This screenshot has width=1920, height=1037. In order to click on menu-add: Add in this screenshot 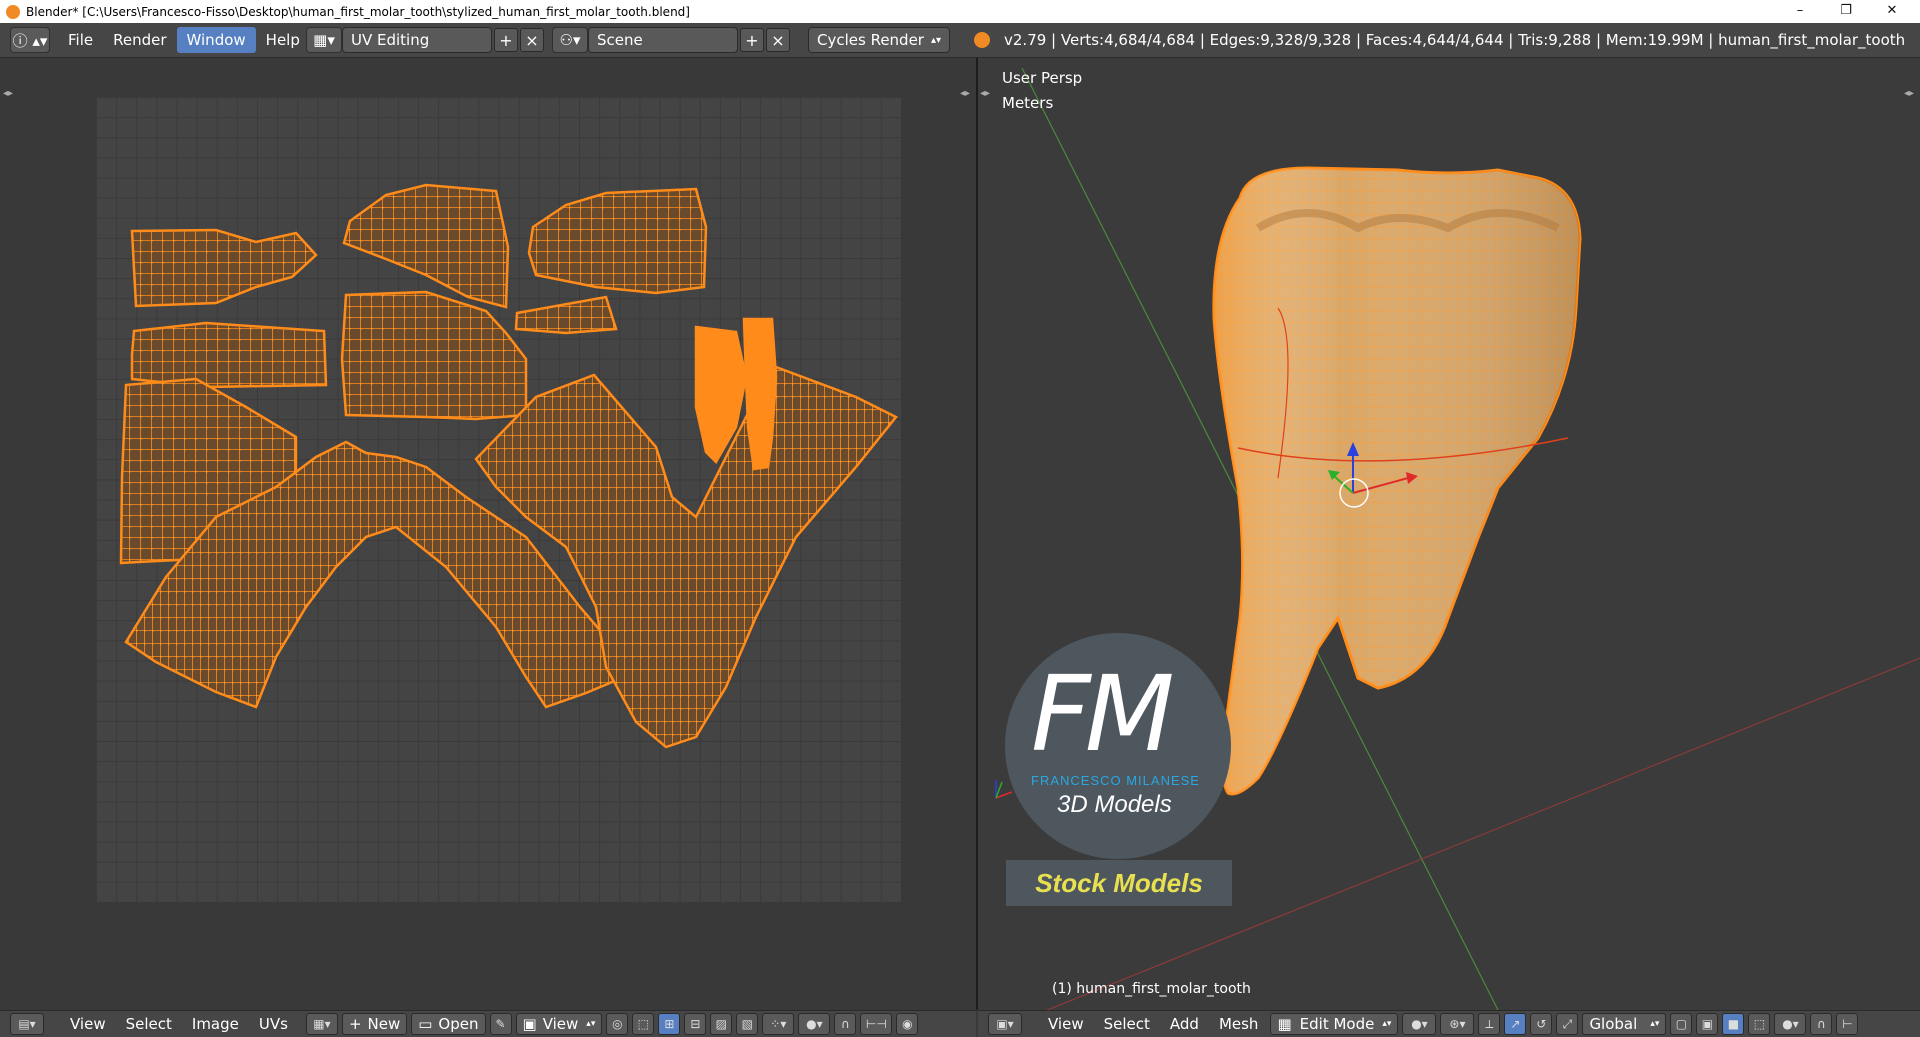, I will do `click(1184, 1024)`.